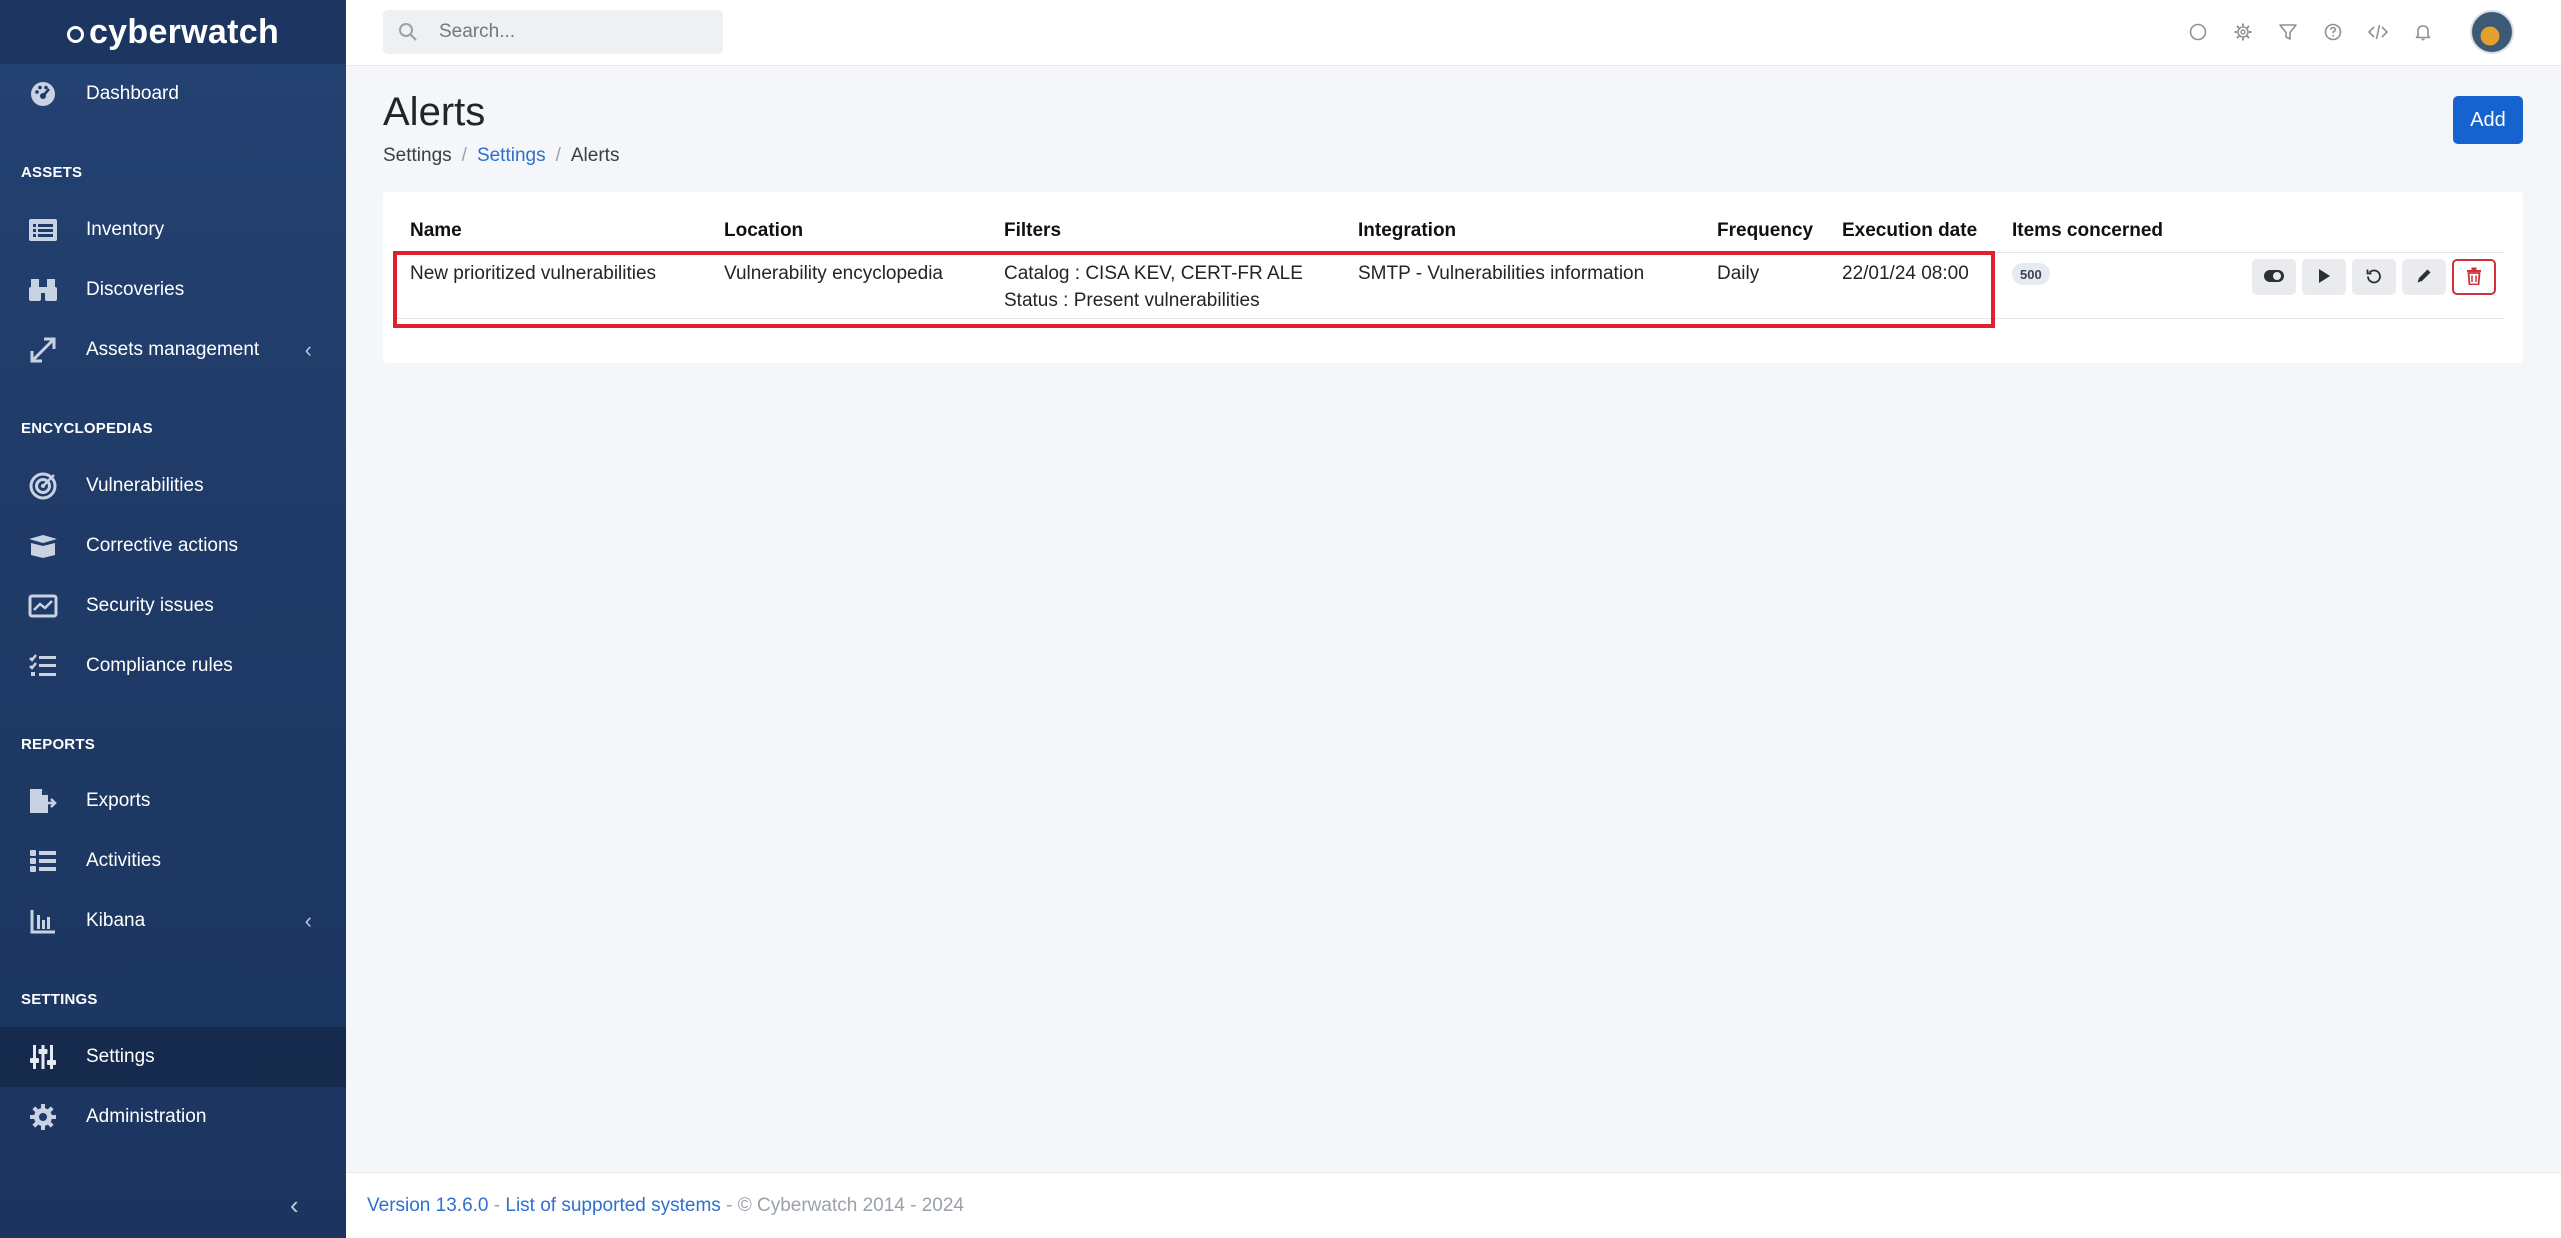 The height and width of the screenshot is (1238, 2561). Describe the element at coordinates (146, 1116) in the screenshot. I see `sidebar-item-label: Administration` at that location.